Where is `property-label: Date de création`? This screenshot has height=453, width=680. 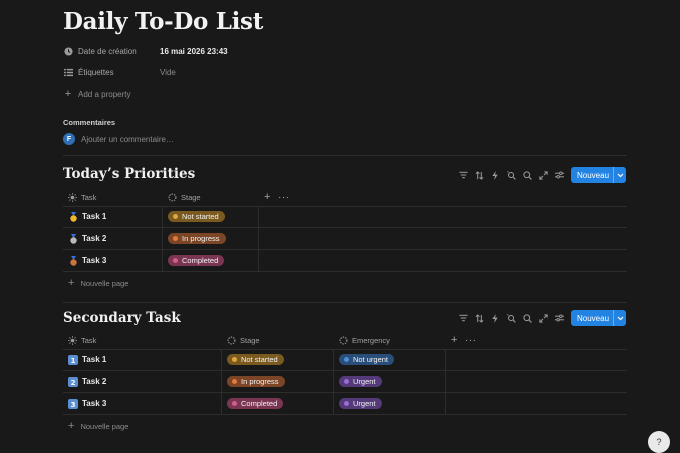 property-label: Date de création is located at coordinates (107, 51).